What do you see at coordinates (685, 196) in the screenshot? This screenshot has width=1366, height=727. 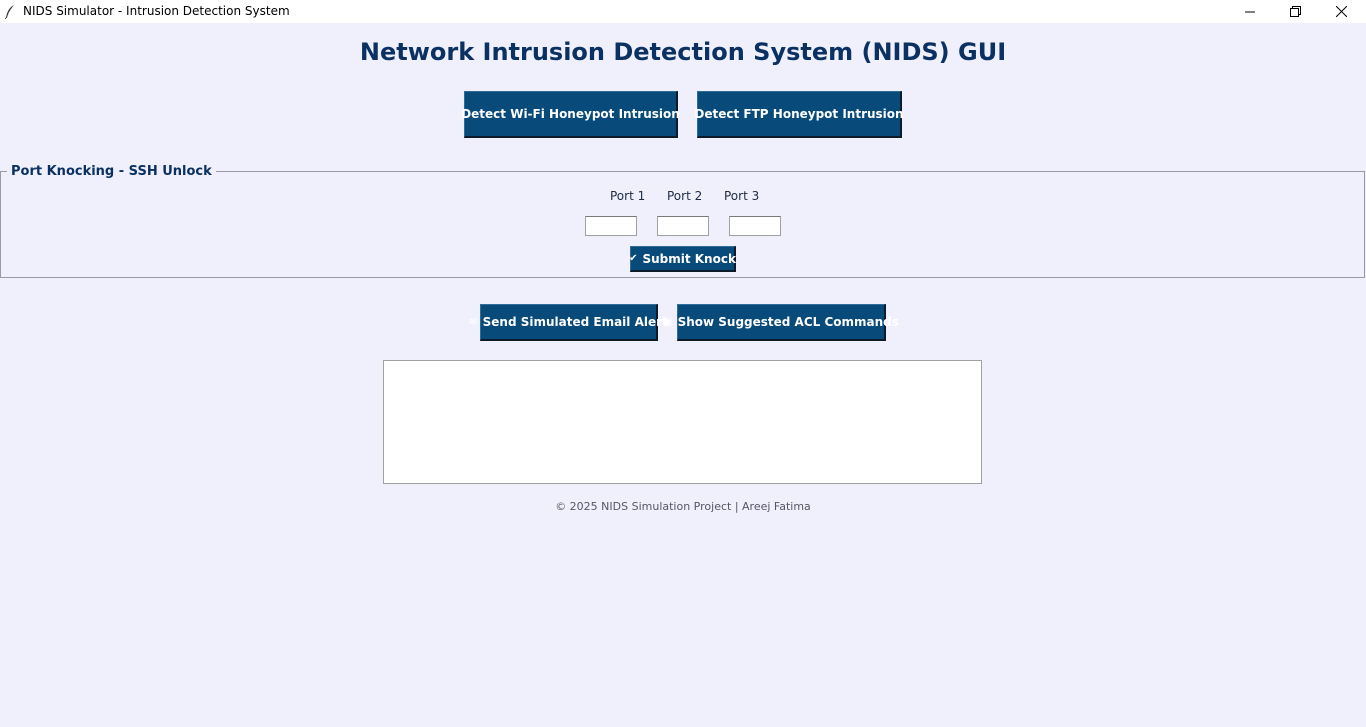 I see `port2-label: Port 2` at bounding box center [685, 196].